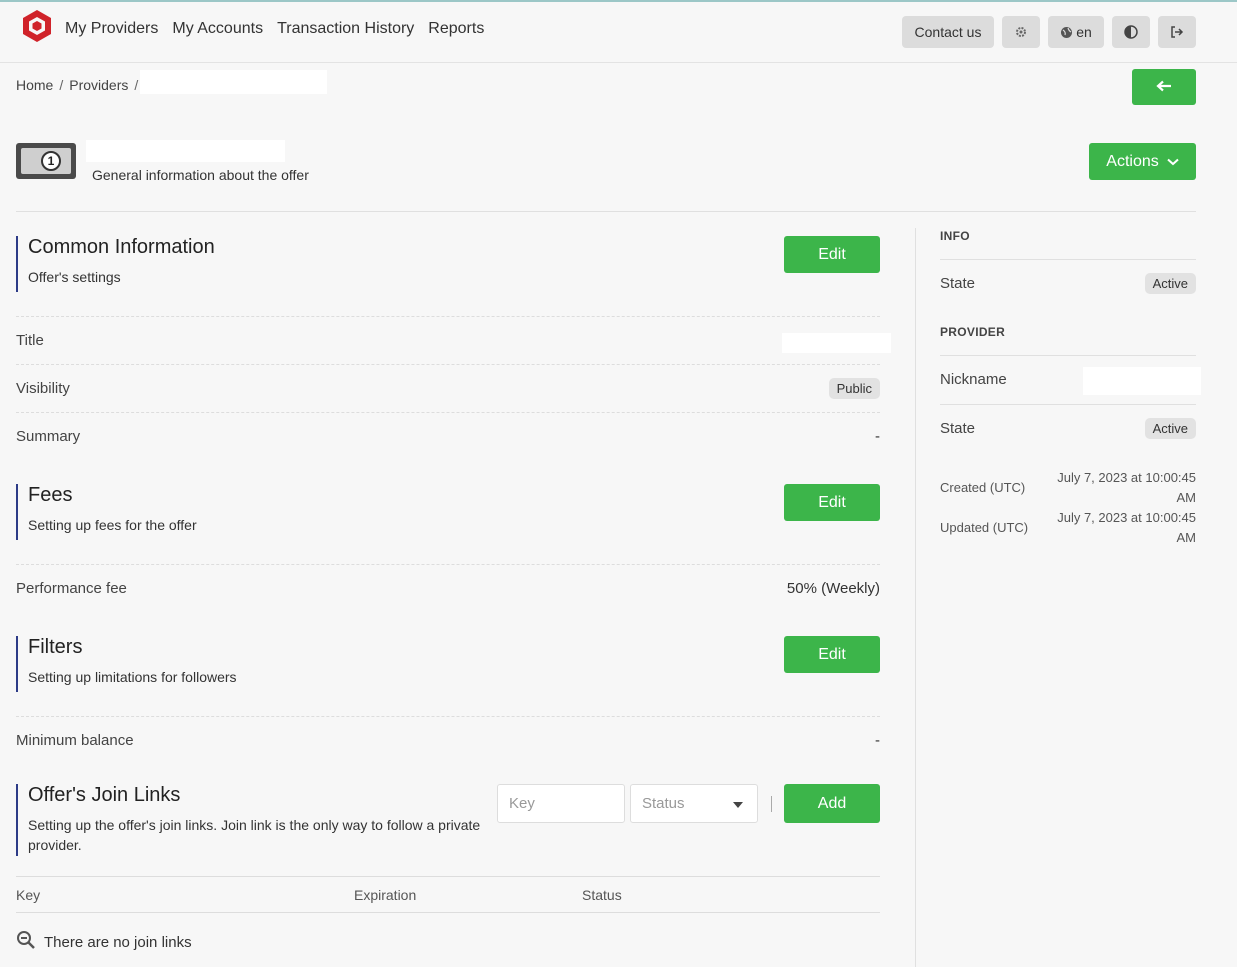 The height and width of the screenshot is (967, 1237). I want to click on caret-down-icon, so click(738, 803).